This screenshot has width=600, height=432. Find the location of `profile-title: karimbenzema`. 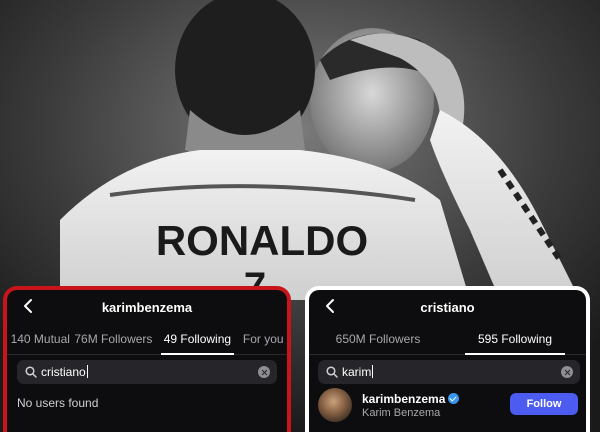

profile-title: karimbenzema is located at coordinates (147, 307).